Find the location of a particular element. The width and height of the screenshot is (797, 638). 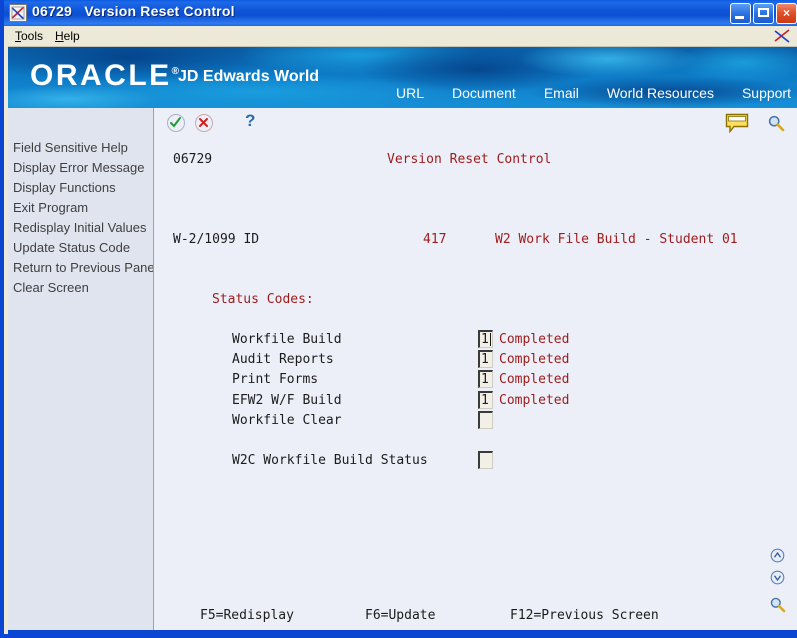

status-row-label-workfile-build: Workfile Build is located at coordinates (287, 339).